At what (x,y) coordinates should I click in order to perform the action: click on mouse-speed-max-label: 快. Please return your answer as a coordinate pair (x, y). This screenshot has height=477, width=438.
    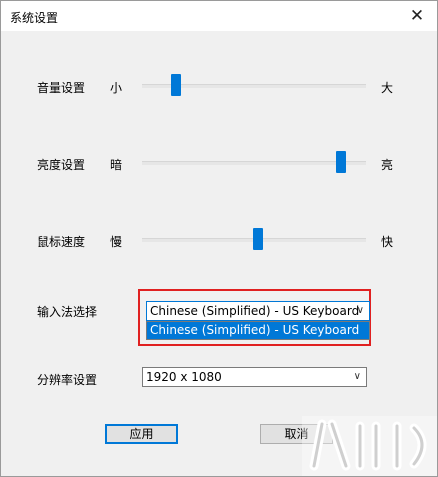
    Looking at the image, I should click on (387, 242).